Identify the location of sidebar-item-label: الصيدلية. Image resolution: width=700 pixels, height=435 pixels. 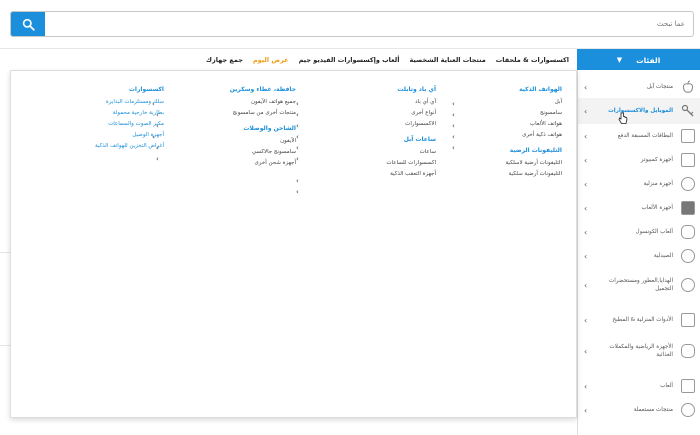
(663, 256).